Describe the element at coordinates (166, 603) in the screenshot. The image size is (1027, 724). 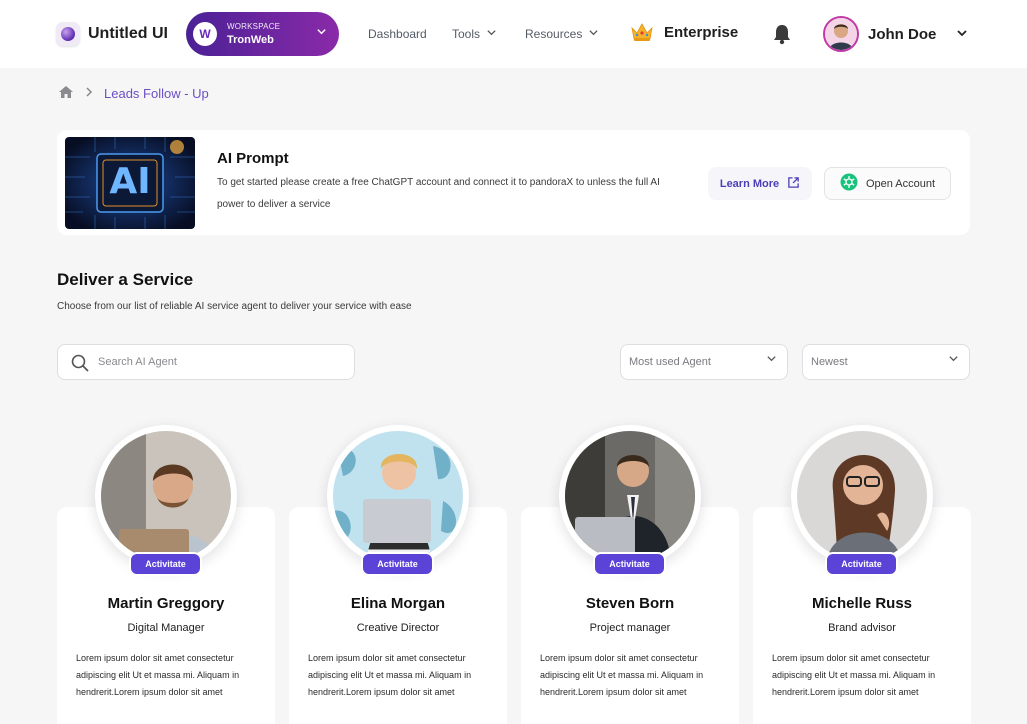
I see `agent-name: Martin Greggory` at that location.